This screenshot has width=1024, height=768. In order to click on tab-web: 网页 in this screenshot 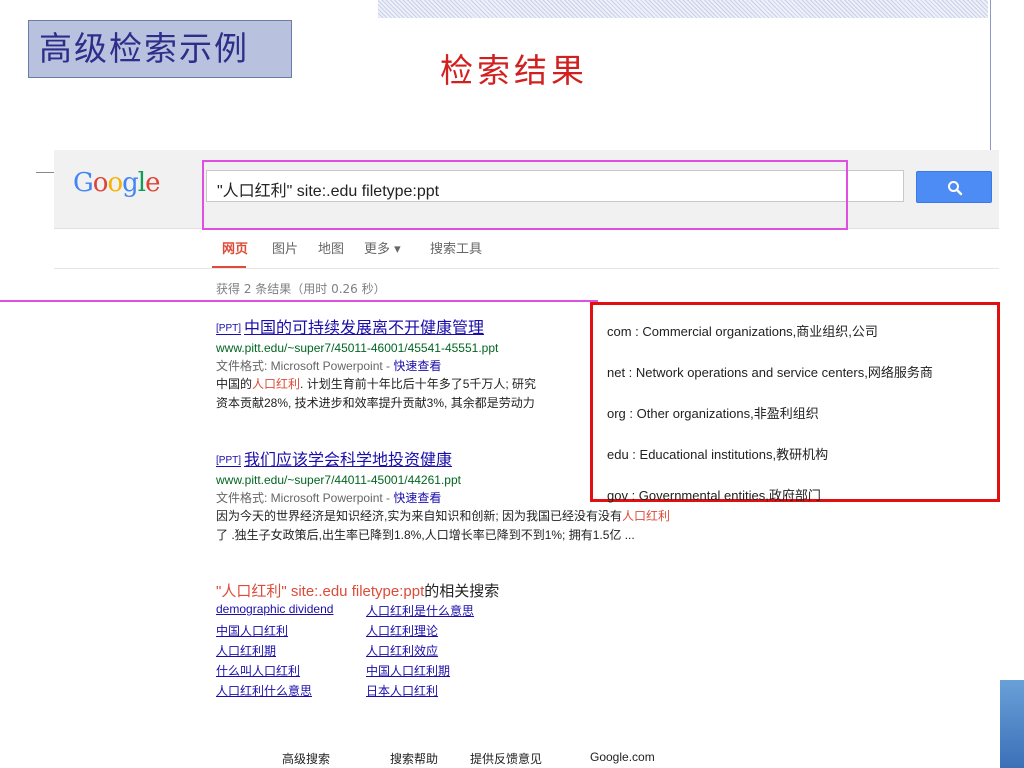, I will do `click(235, 247)`.